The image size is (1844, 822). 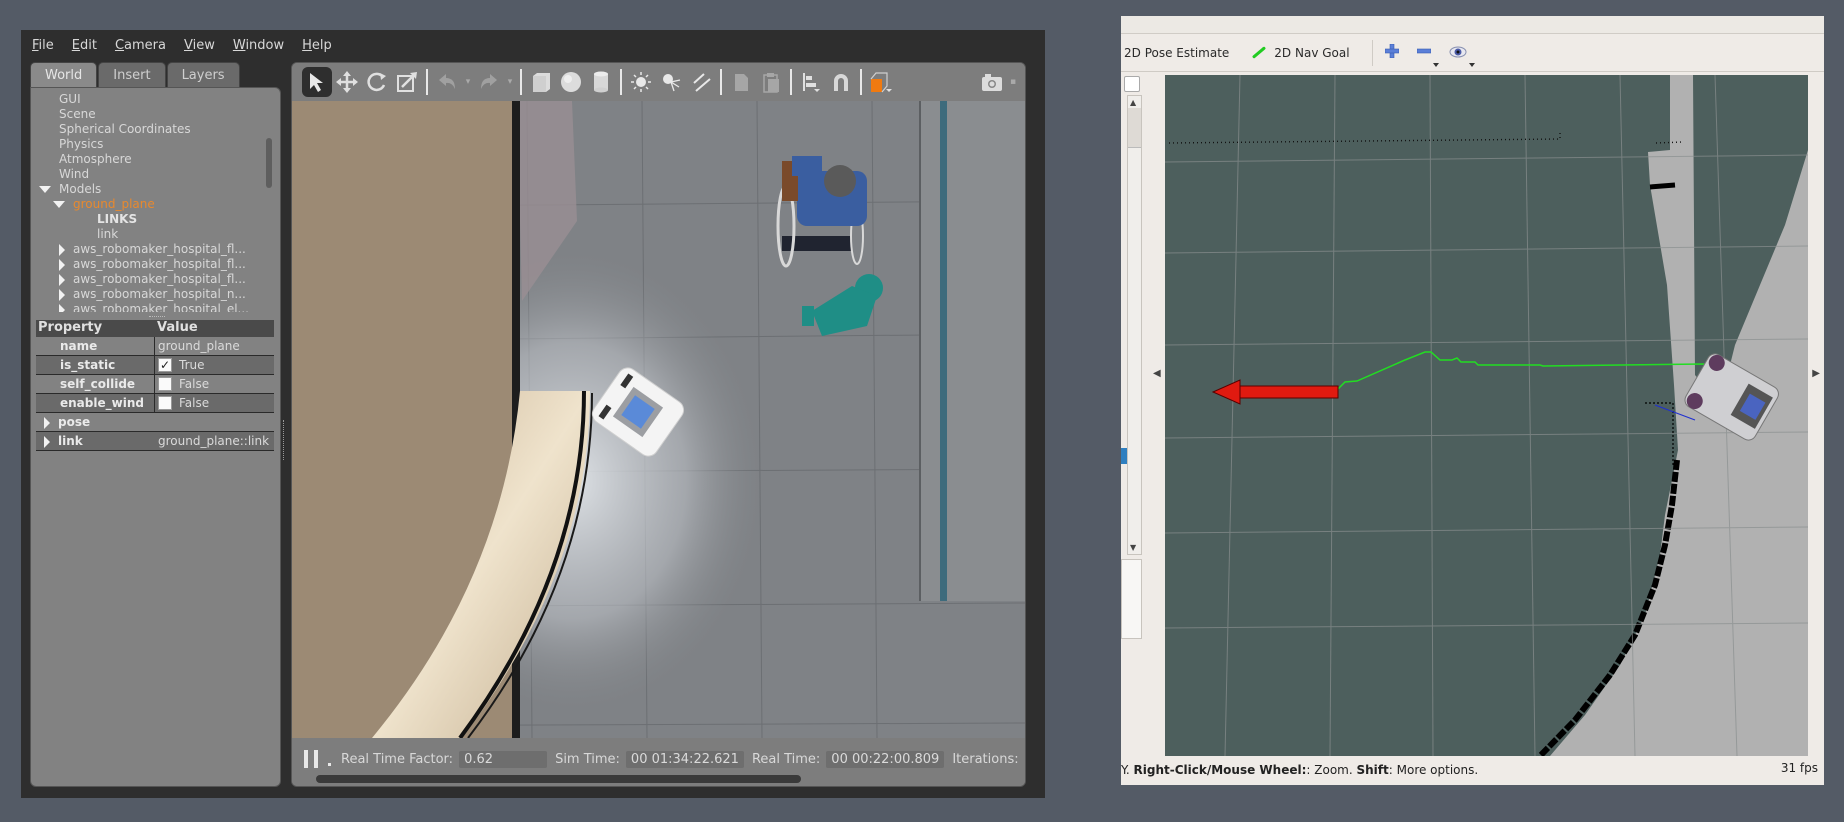 What do you see at coordinates (329, 764) in the screenshot?
I see `step-button` at bounding box center [329, 764].